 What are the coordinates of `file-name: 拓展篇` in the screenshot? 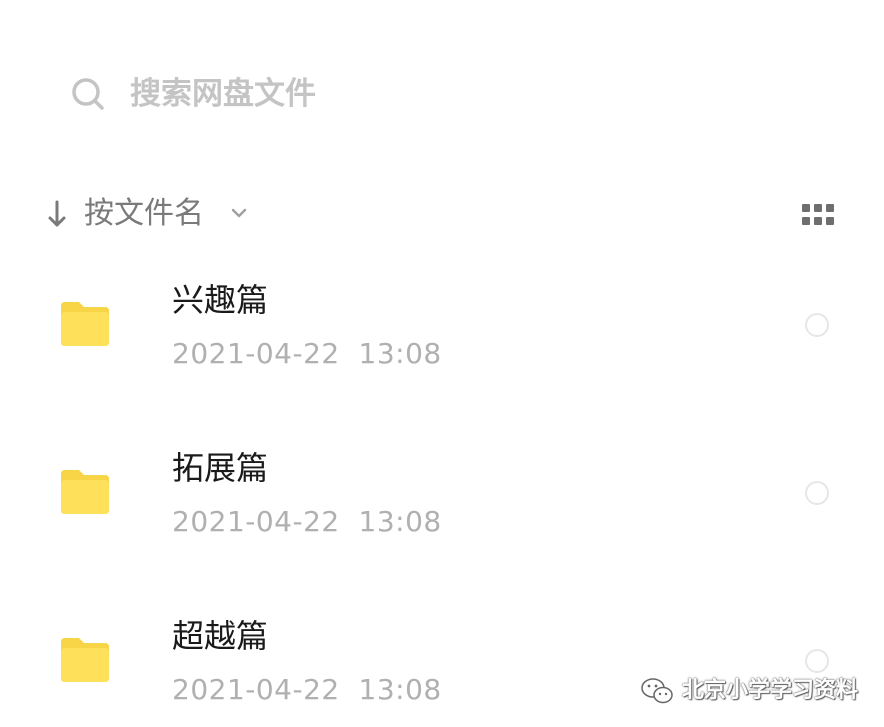 It's located at (220, 468).